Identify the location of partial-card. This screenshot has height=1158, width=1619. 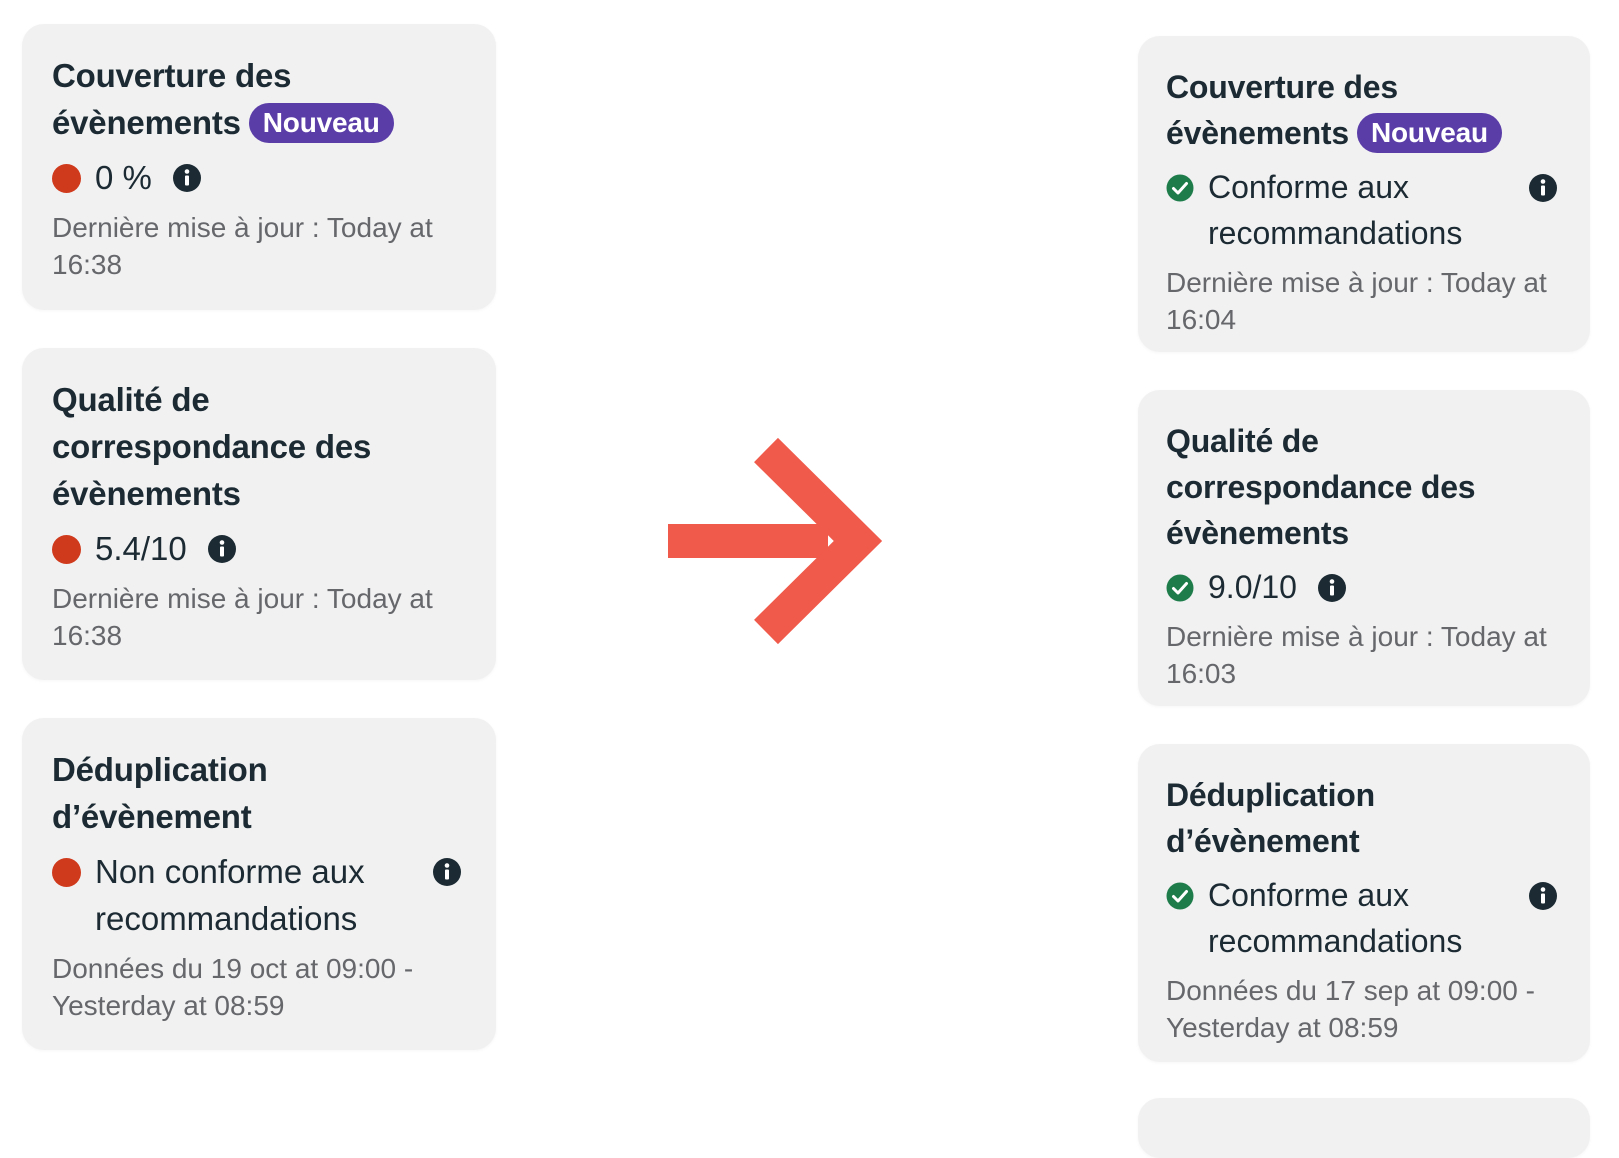
(1364, 1128).